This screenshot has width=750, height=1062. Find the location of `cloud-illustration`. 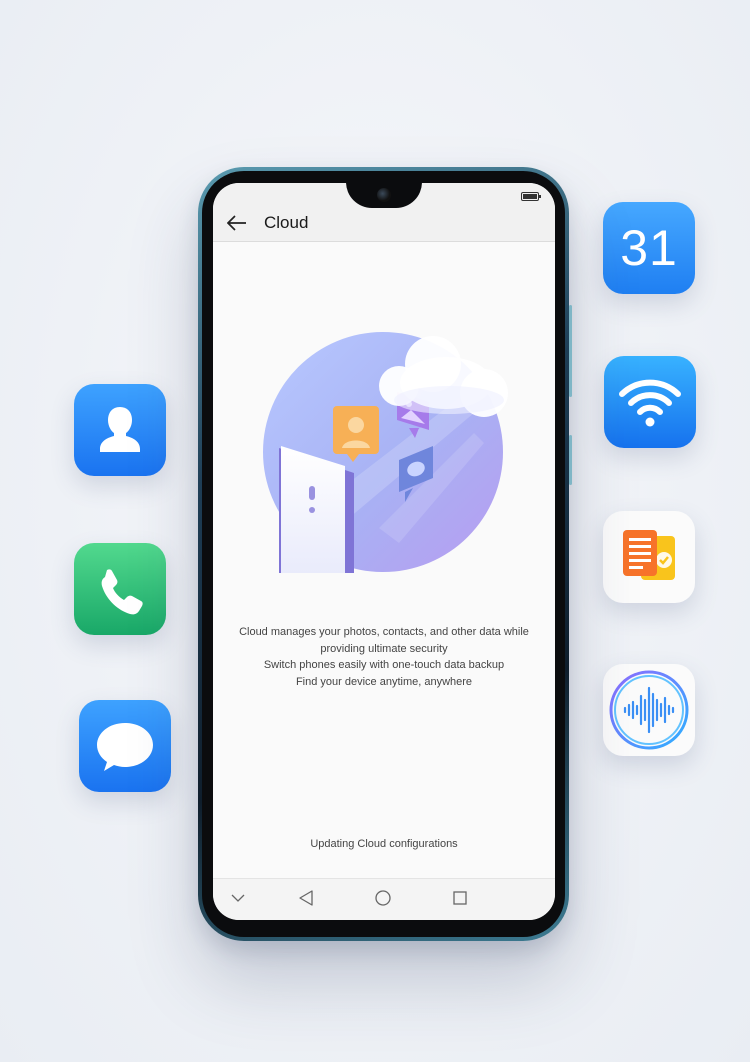

cloud-illustration is located at coordinates (385, 452).